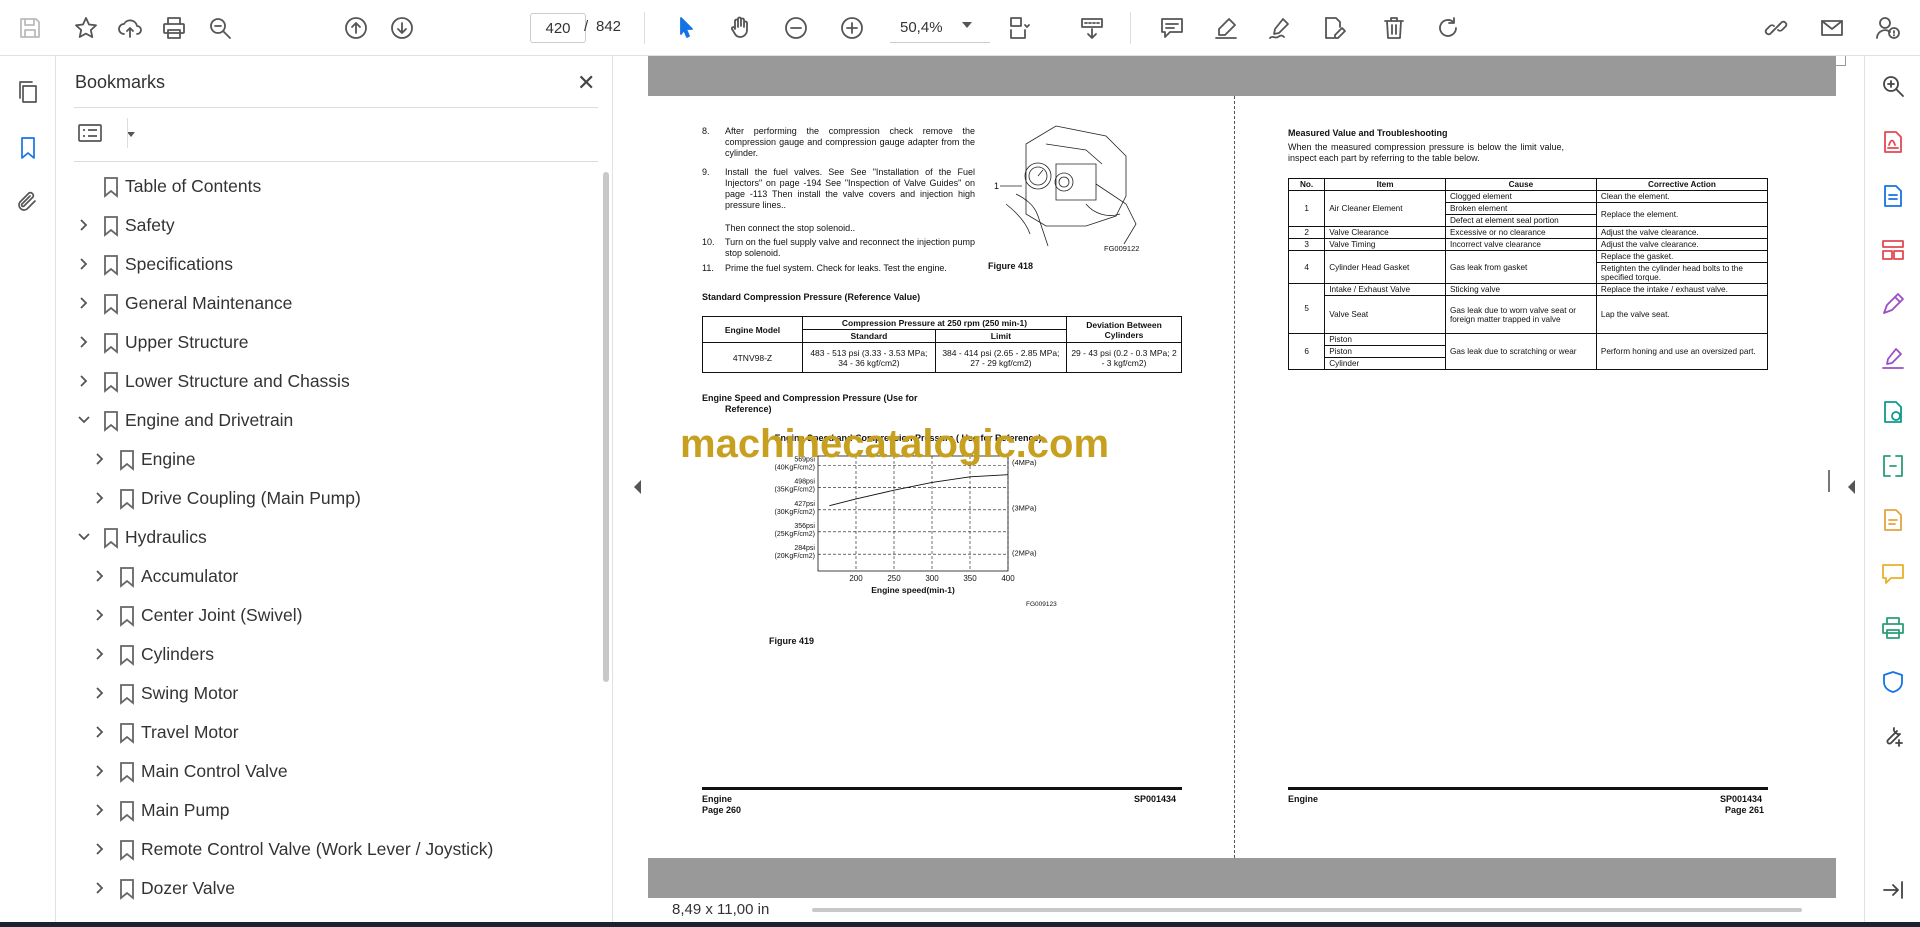 The height and width of the screenshot is (927, 1920). I want to click on collapse-rail-icon, so click(1893, 890).